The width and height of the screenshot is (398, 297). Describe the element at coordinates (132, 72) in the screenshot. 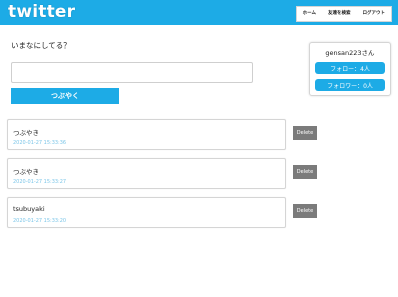

I see `tweet-input` at that location.